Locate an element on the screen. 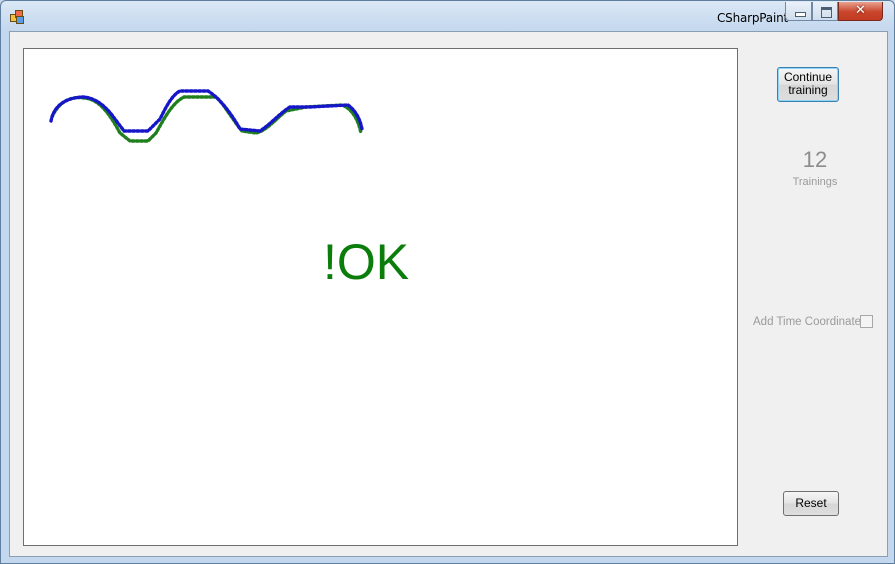  minimize-button is located at coordinates (798, 11).